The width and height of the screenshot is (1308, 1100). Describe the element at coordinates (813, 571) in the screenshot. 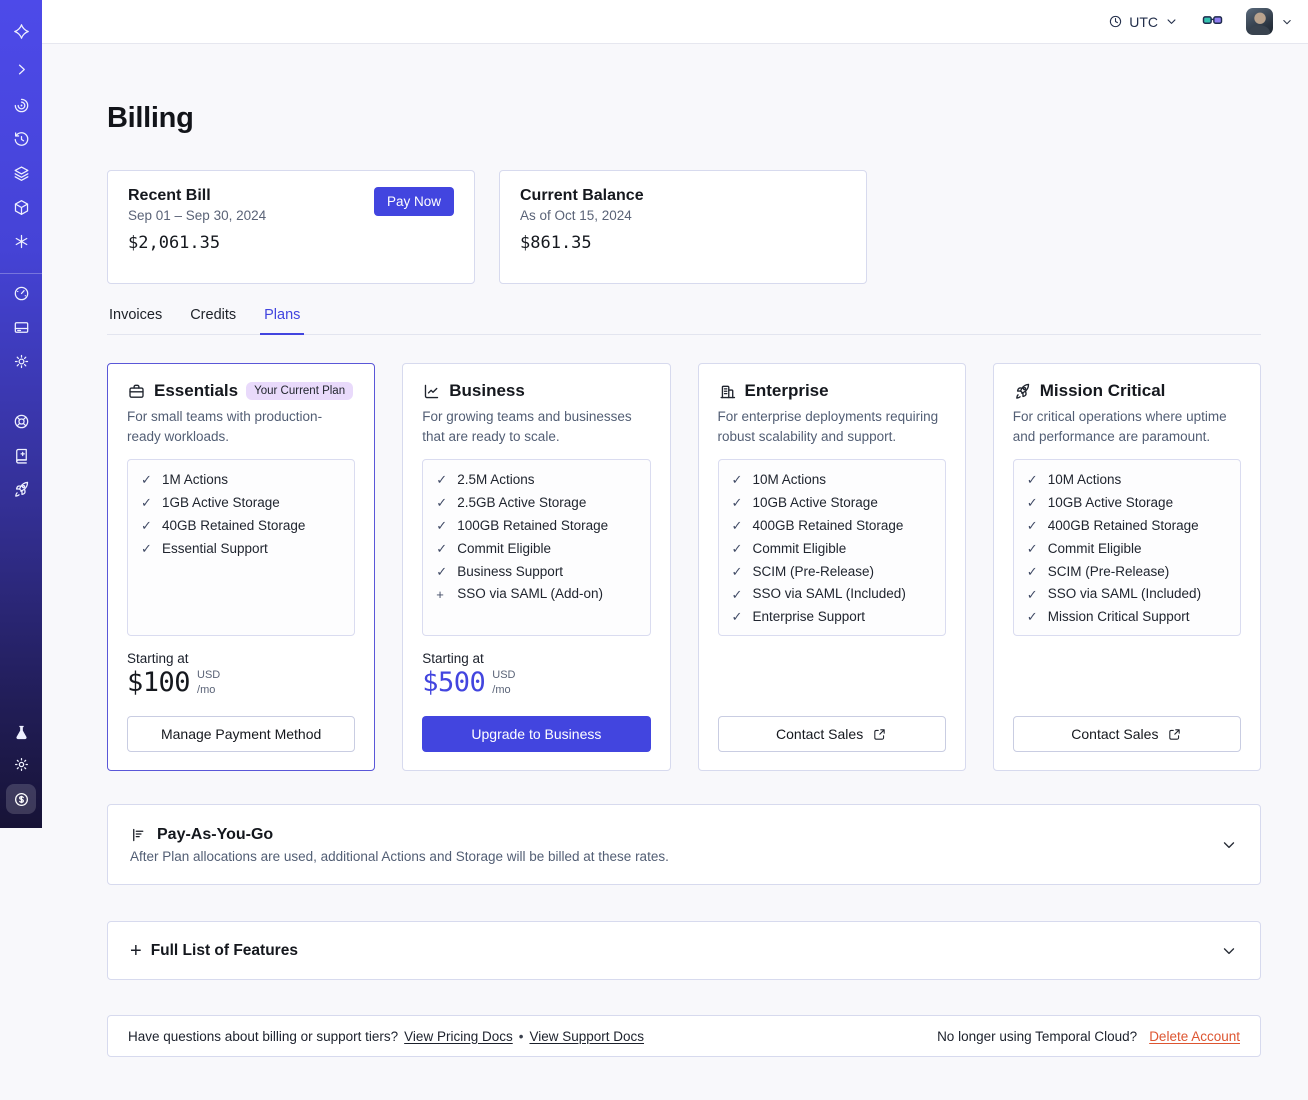

I see `feature-text: SCIM (Pre-Release)` at that location.